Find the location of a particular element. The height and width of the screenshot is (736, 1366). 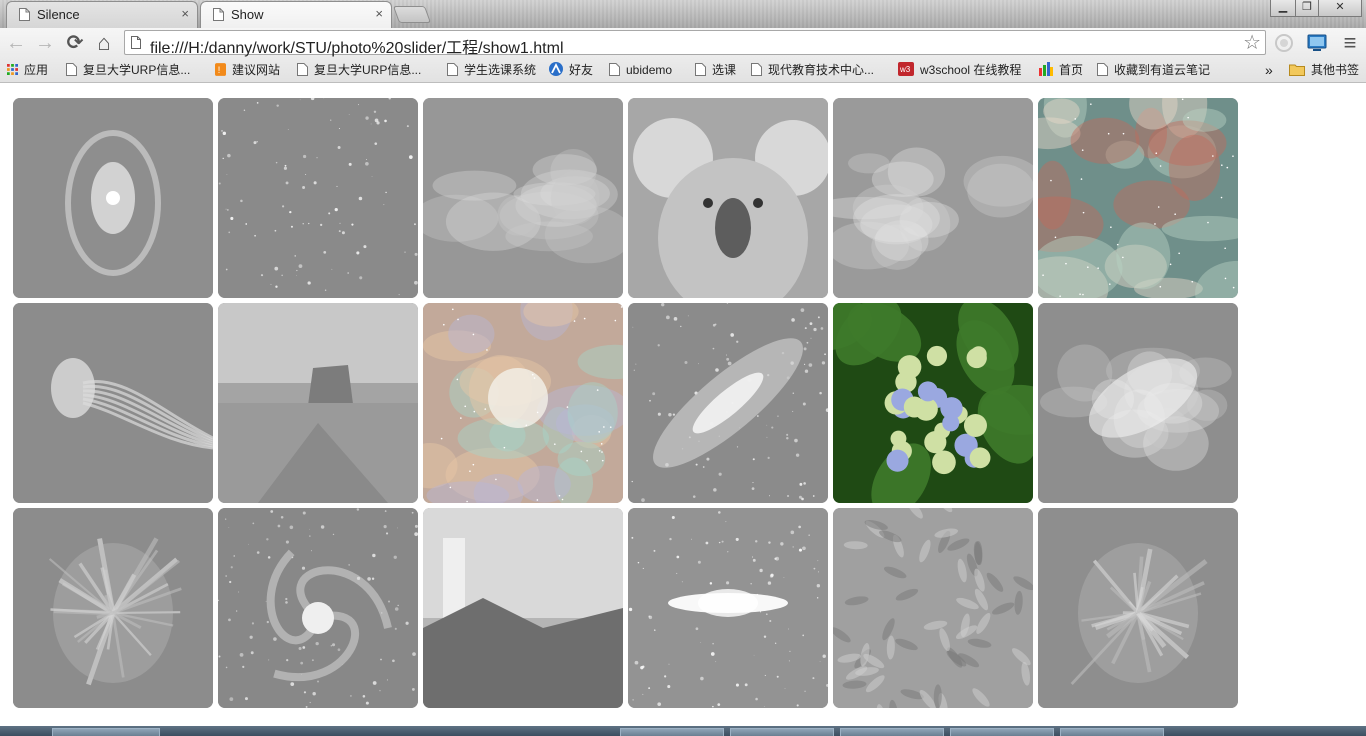

svg-text: w3 is located at coordinates (905, 69).